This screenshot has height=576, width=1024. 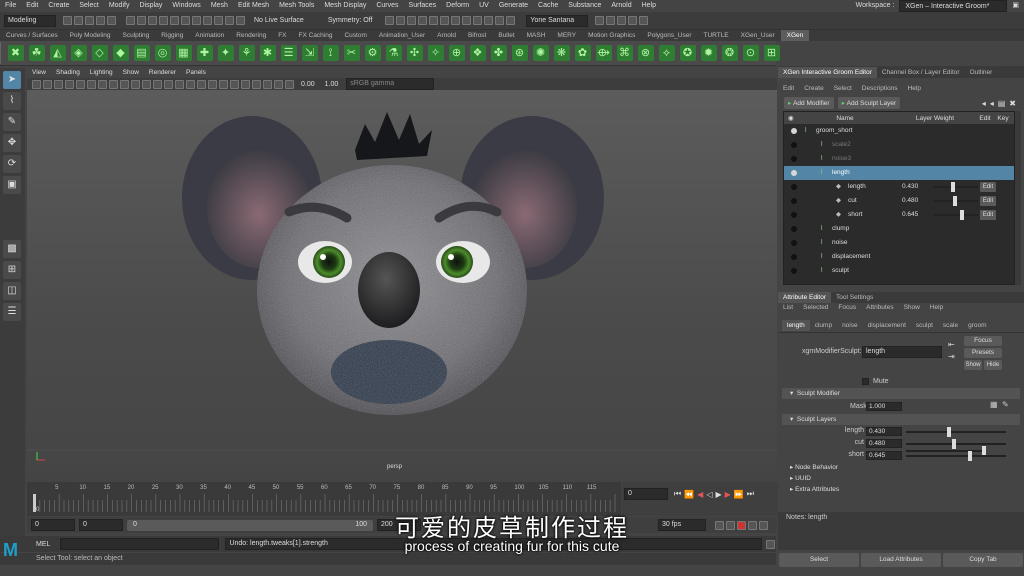 I want to click on channel-box-icon, so click(x=611, y=20).